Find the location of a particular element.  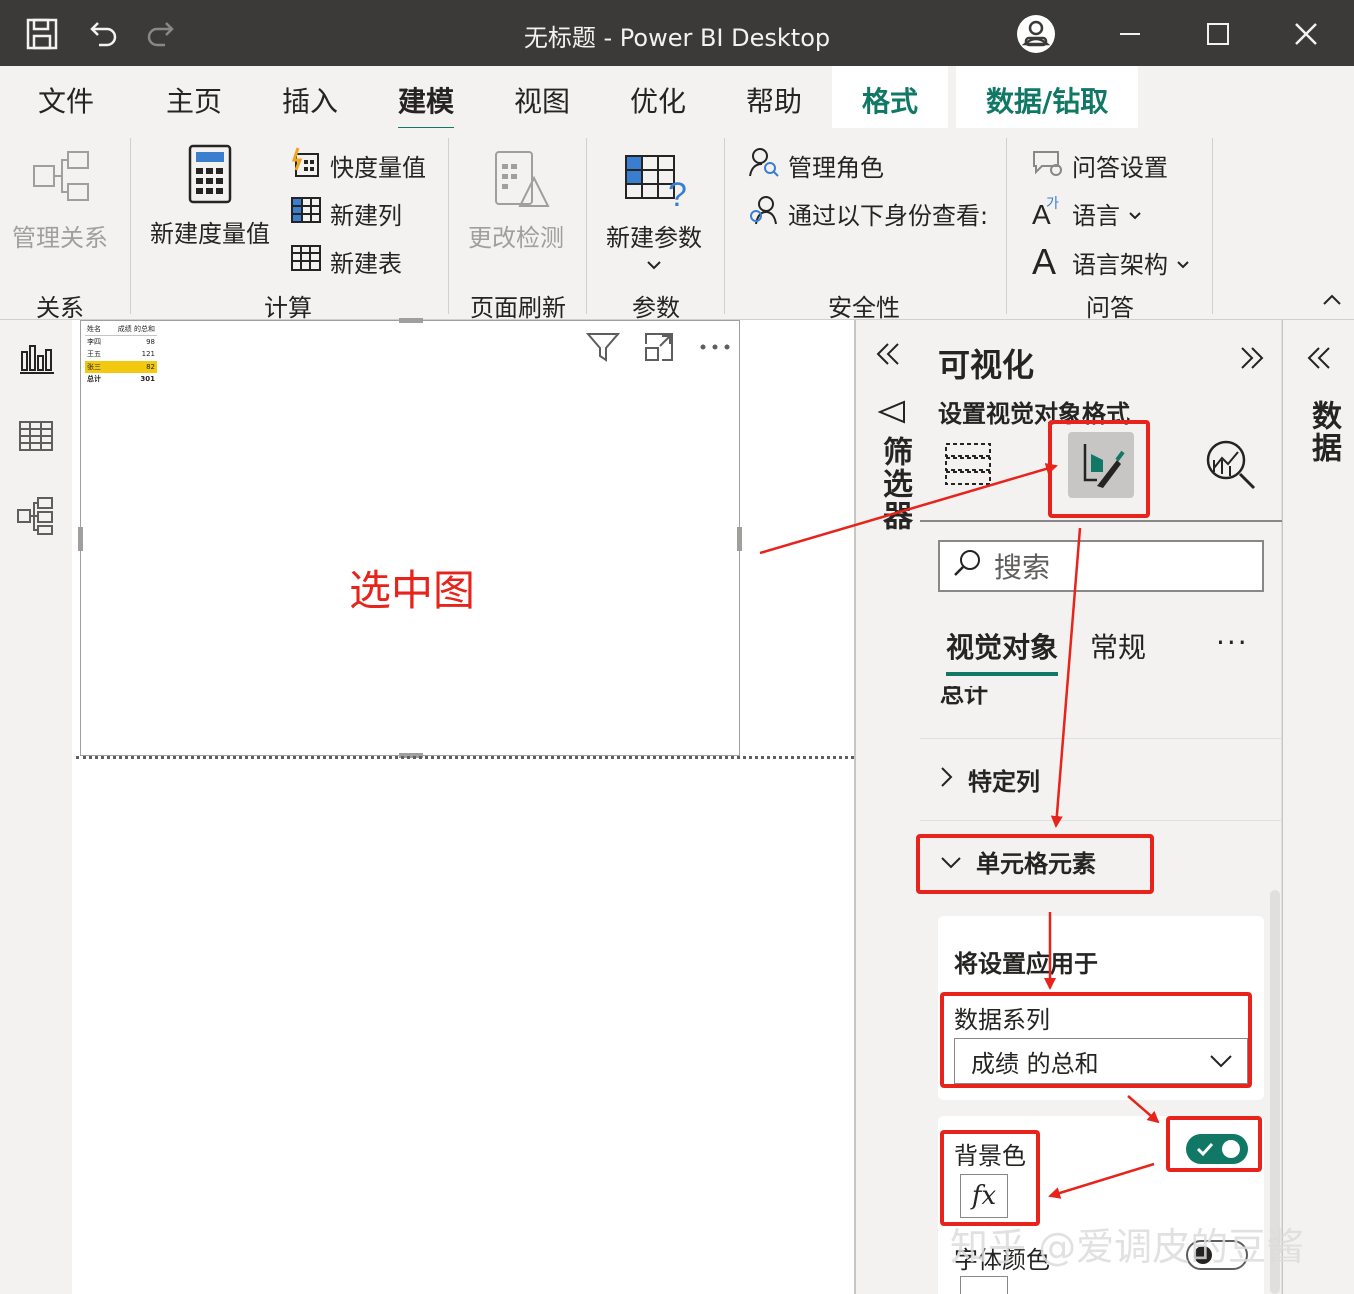

new-column-button: 新建列 is located at coordinates (346, 213).